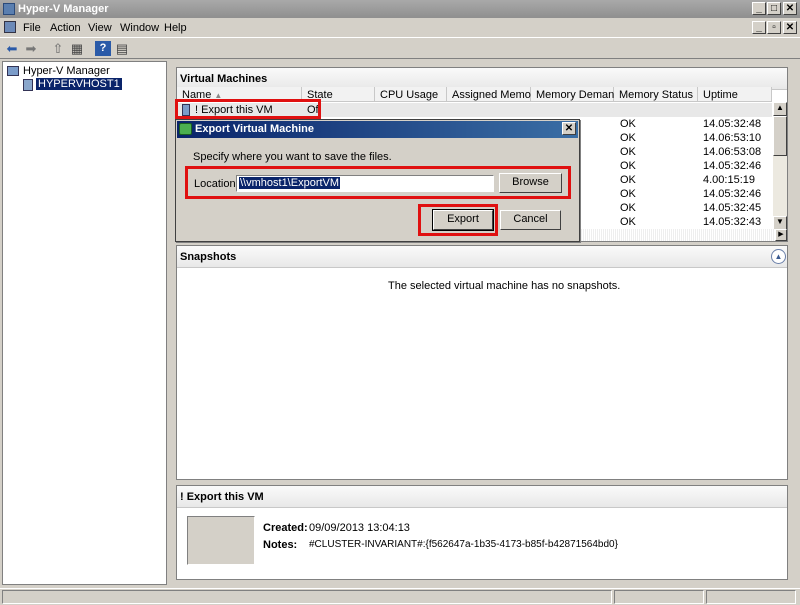 The width and height of the screenshot is (800, 605). I want to click on export-vm-icon, so click(185, 129).